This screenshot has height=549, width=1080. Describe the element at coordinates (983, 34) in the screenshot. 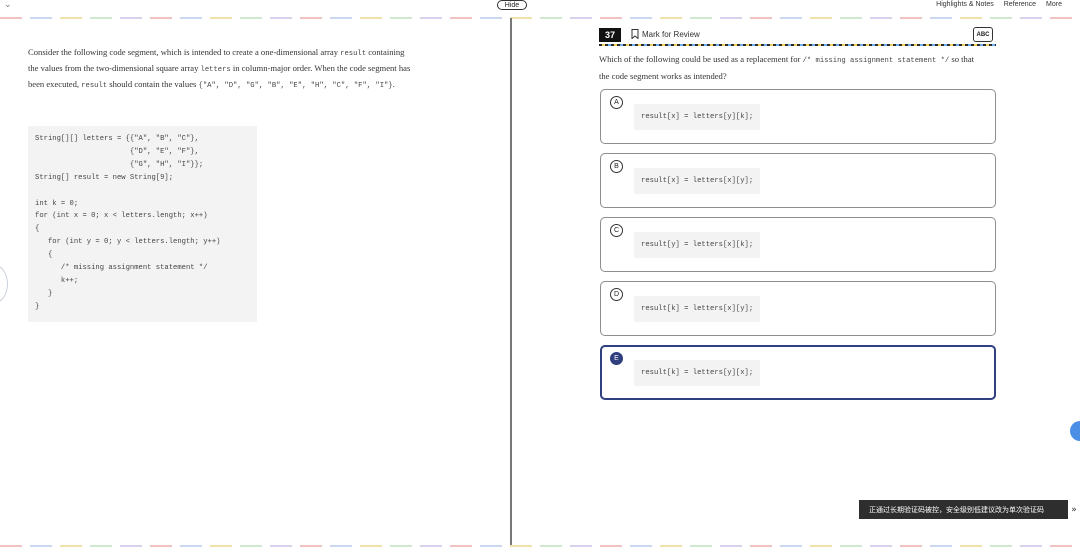

I see `answer-eliminator-button: ABC` at that location.